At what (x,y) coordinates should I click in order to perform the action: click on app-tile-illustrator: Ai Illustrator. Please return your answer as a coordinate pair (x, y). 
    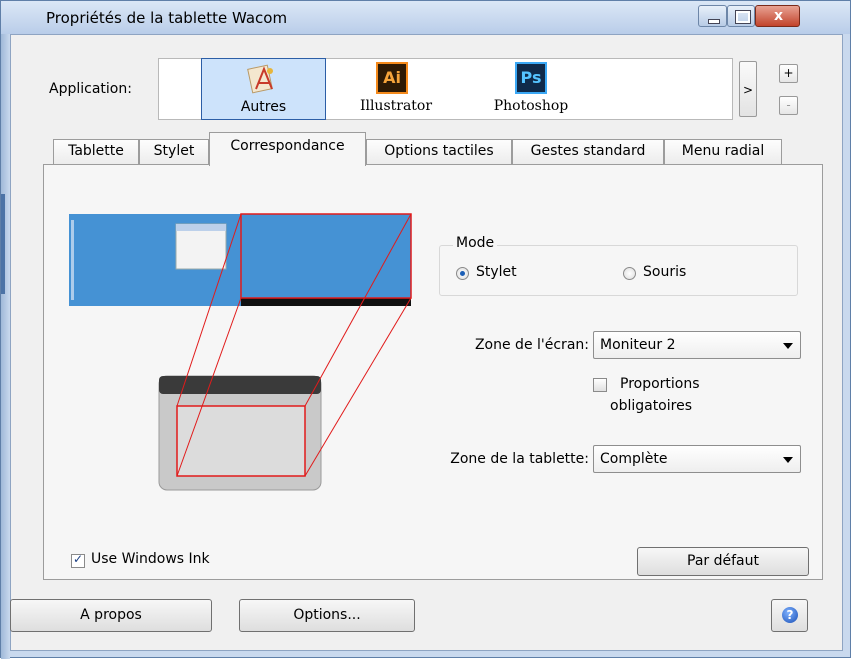
    Looking at the image, I should click on (396, 89).